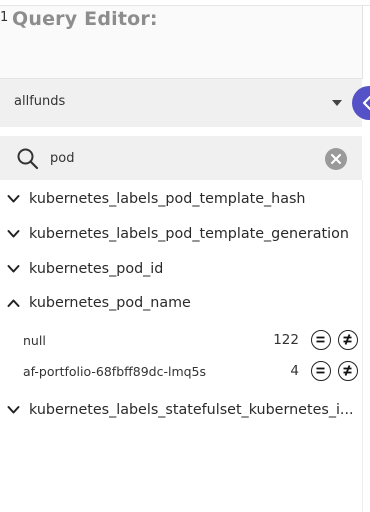  I want to click on index-select-value: allfunds, so click(40, 101).